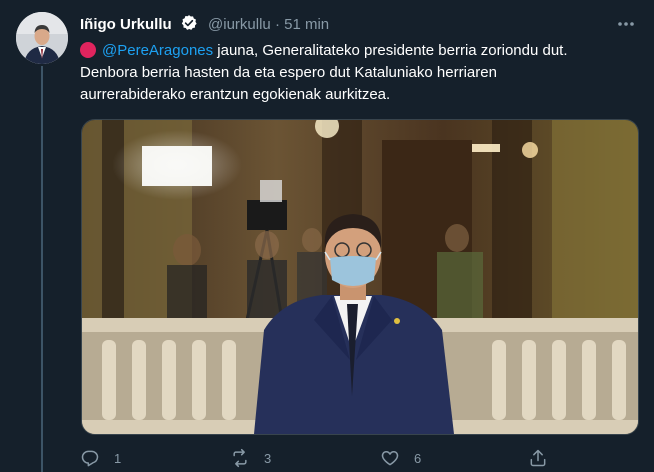 The image size is (654, 472). I want to click on more-options-icon, so click(626, 24).